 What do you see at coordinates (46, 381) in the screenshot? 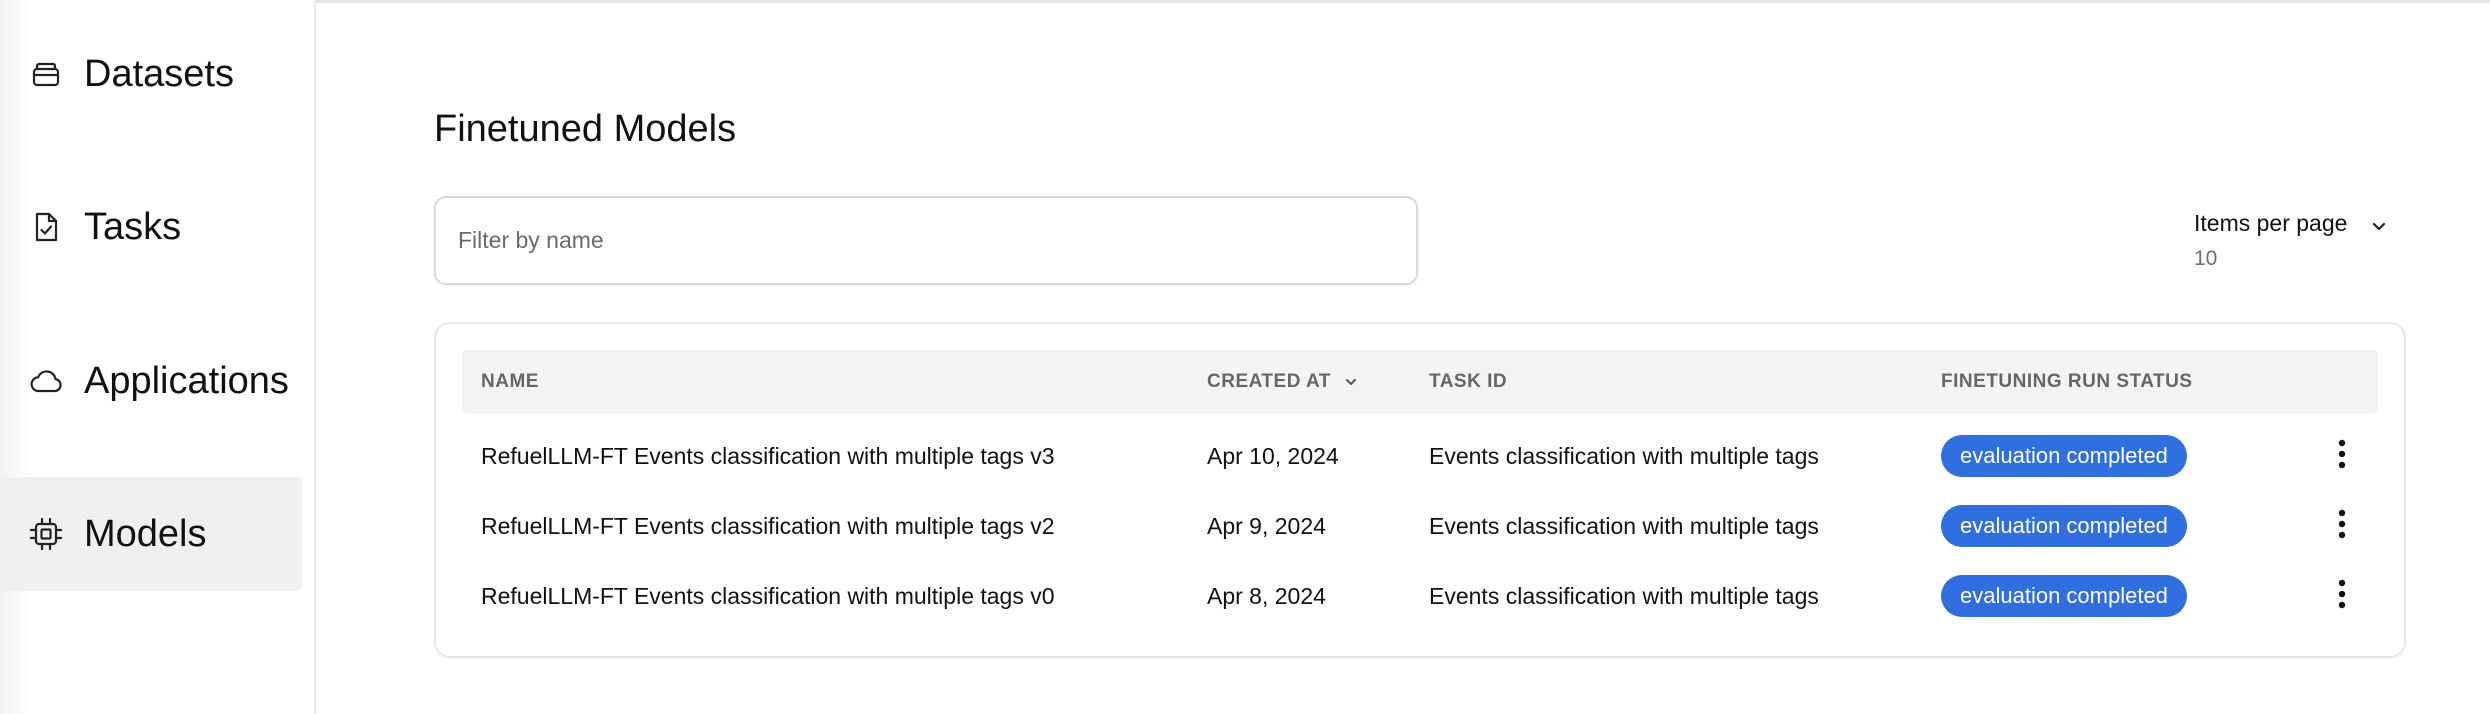
I see `cloud-icon` at bounding box center [46, 381].